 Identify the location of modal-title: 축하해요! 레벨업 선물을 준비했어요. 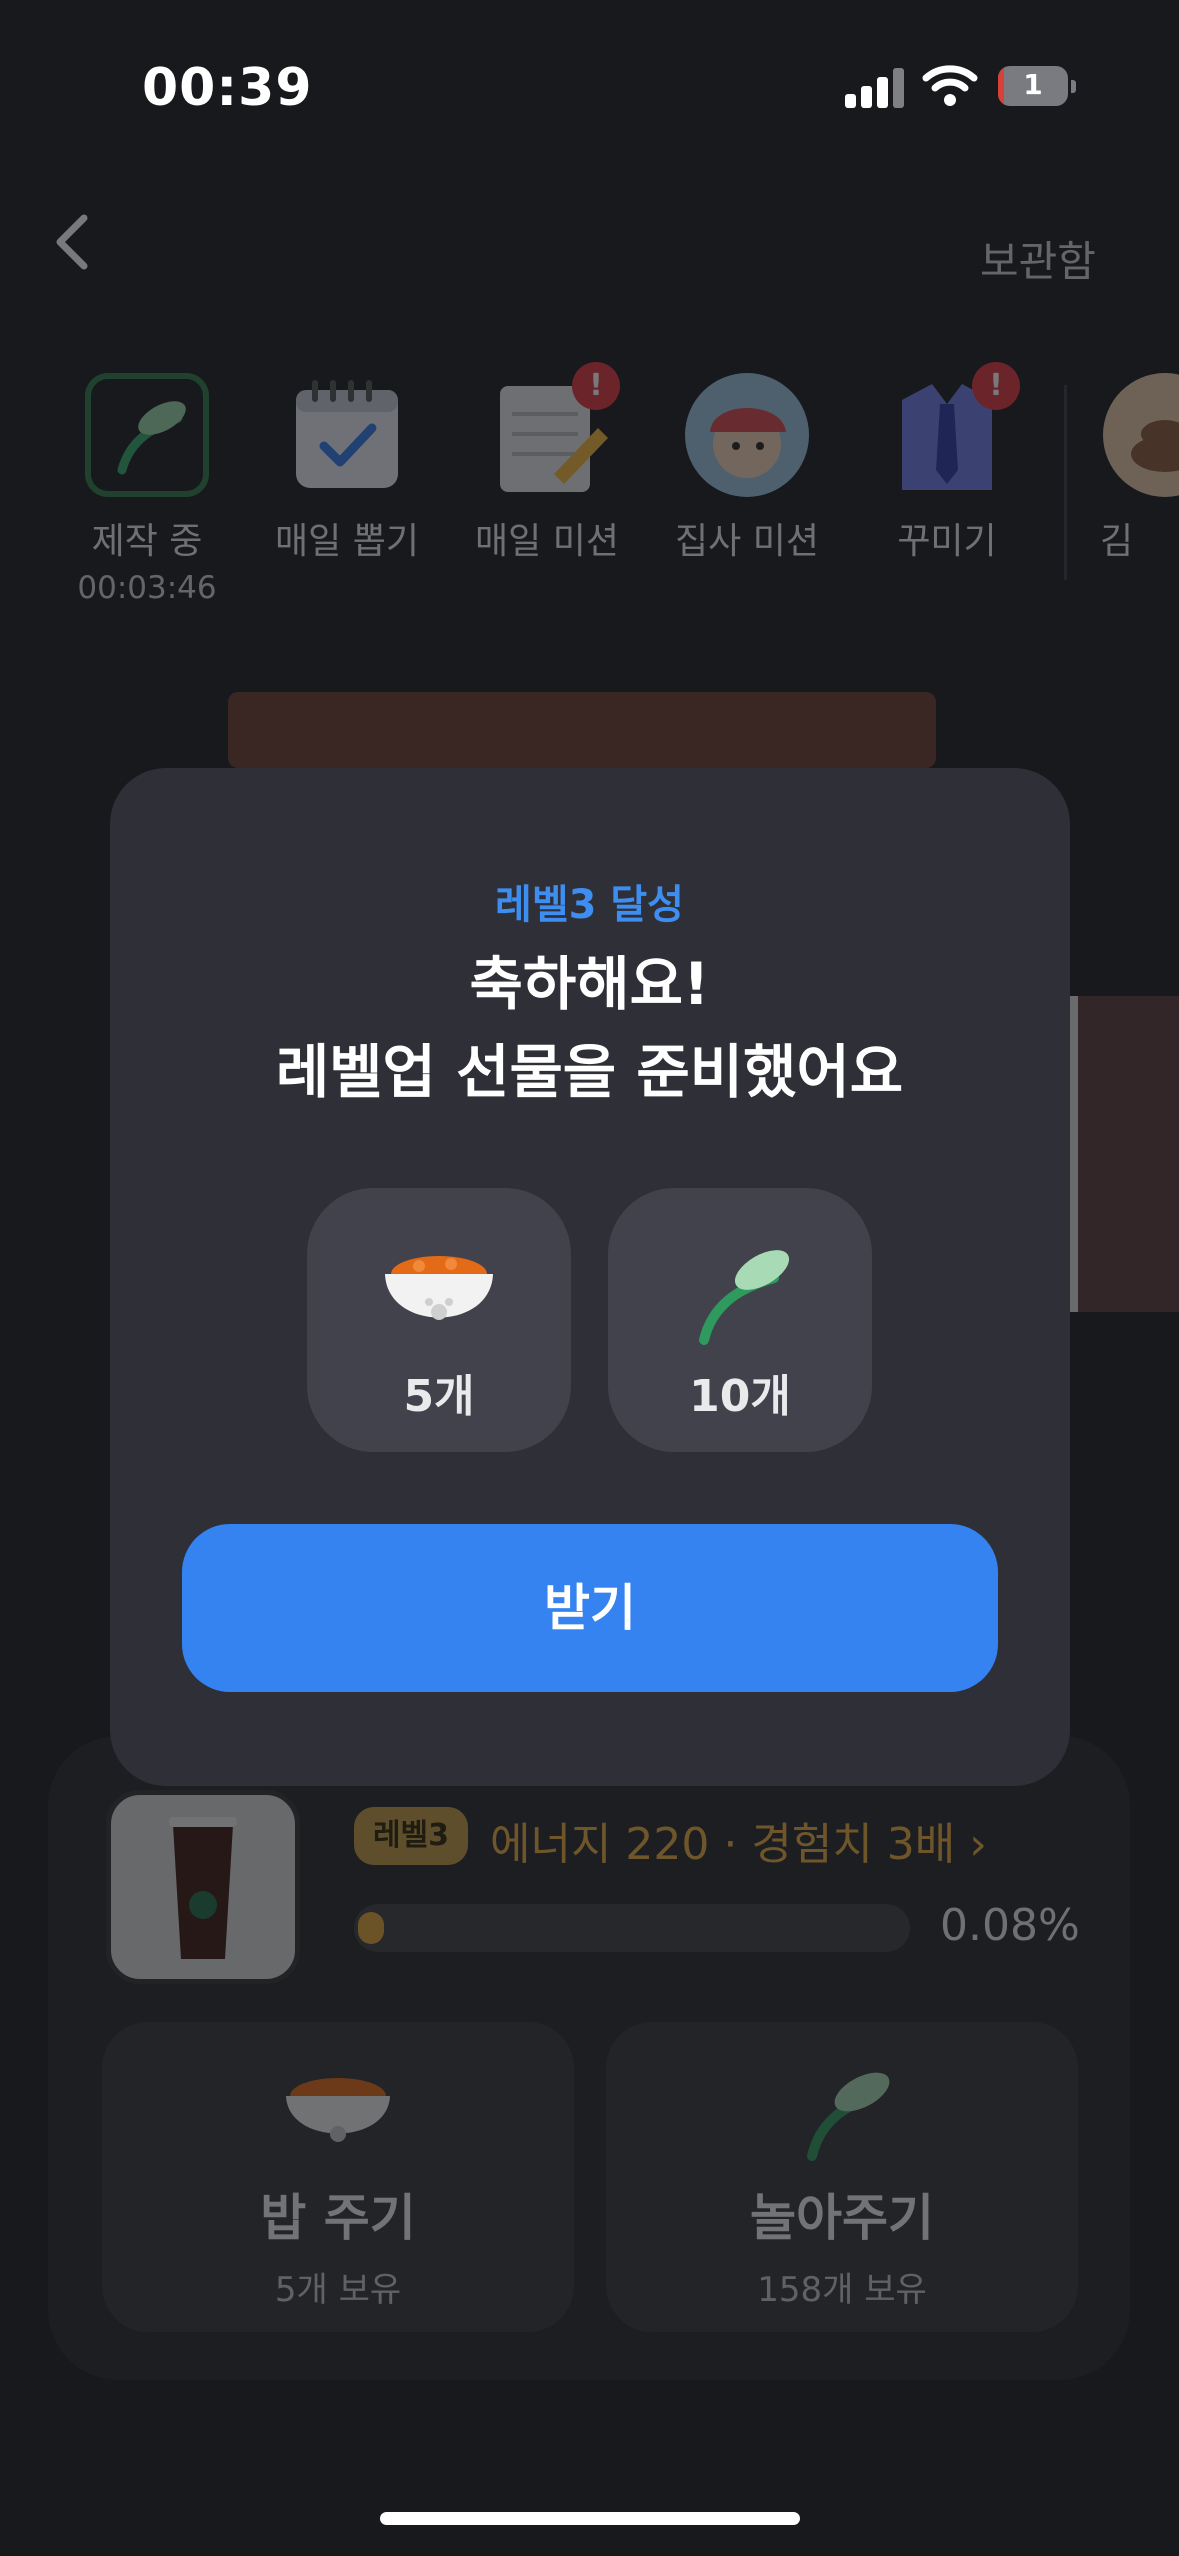
(589, 1028).